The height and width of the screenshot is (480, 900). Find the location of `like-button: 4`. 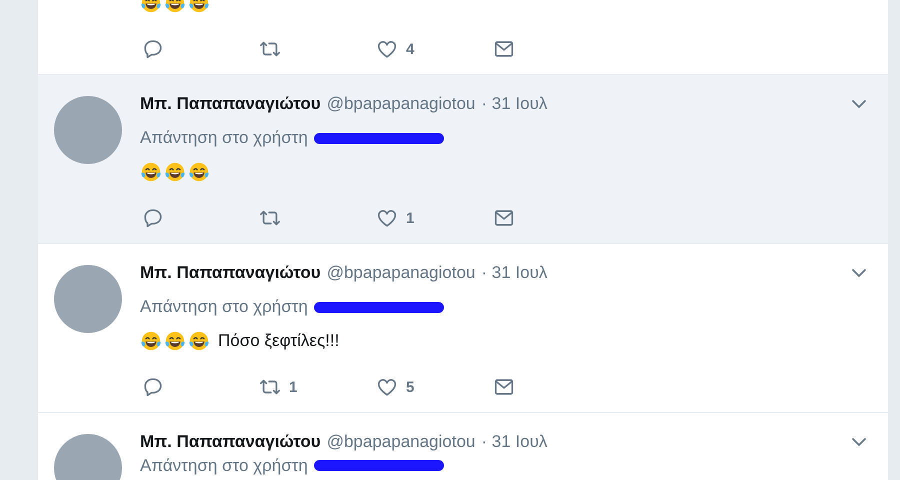

like-button: 4 is located at coordinates (395, 49).